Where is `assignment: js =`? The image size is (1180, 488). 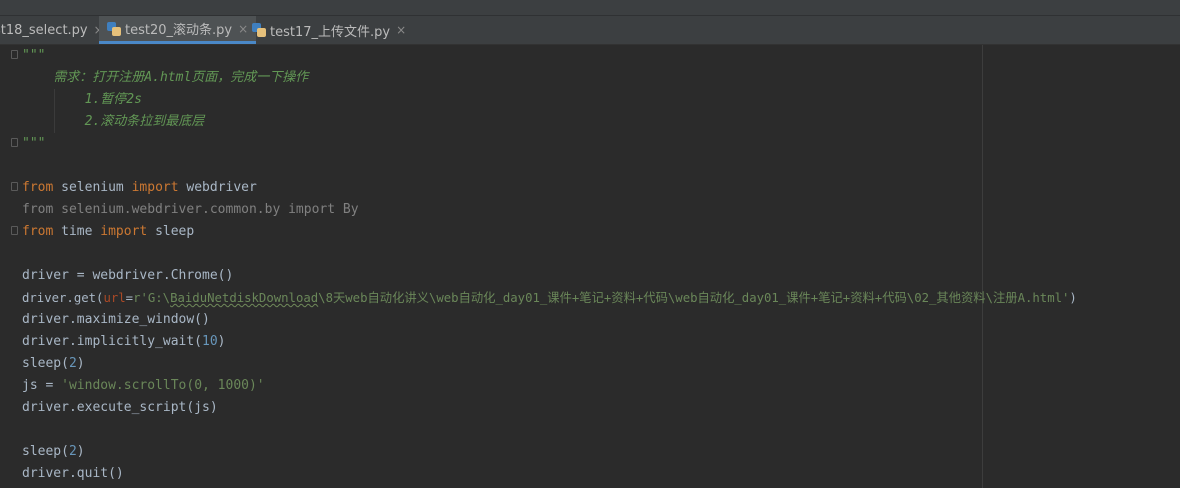 assignment: js = is located at coordinates (42, 385).